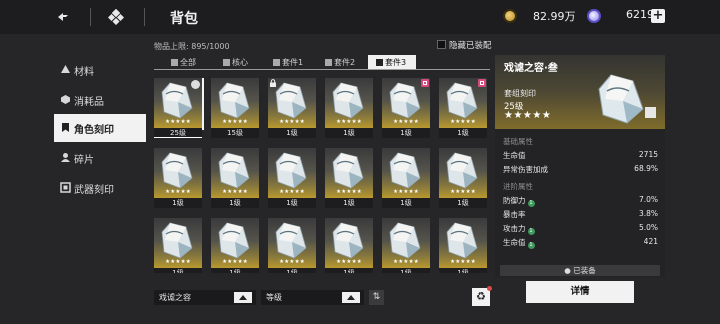 The height and width of the screenshot is (324, 720). I want to click on imprint-card: ★★★★★ 25级, so click(179, 108).